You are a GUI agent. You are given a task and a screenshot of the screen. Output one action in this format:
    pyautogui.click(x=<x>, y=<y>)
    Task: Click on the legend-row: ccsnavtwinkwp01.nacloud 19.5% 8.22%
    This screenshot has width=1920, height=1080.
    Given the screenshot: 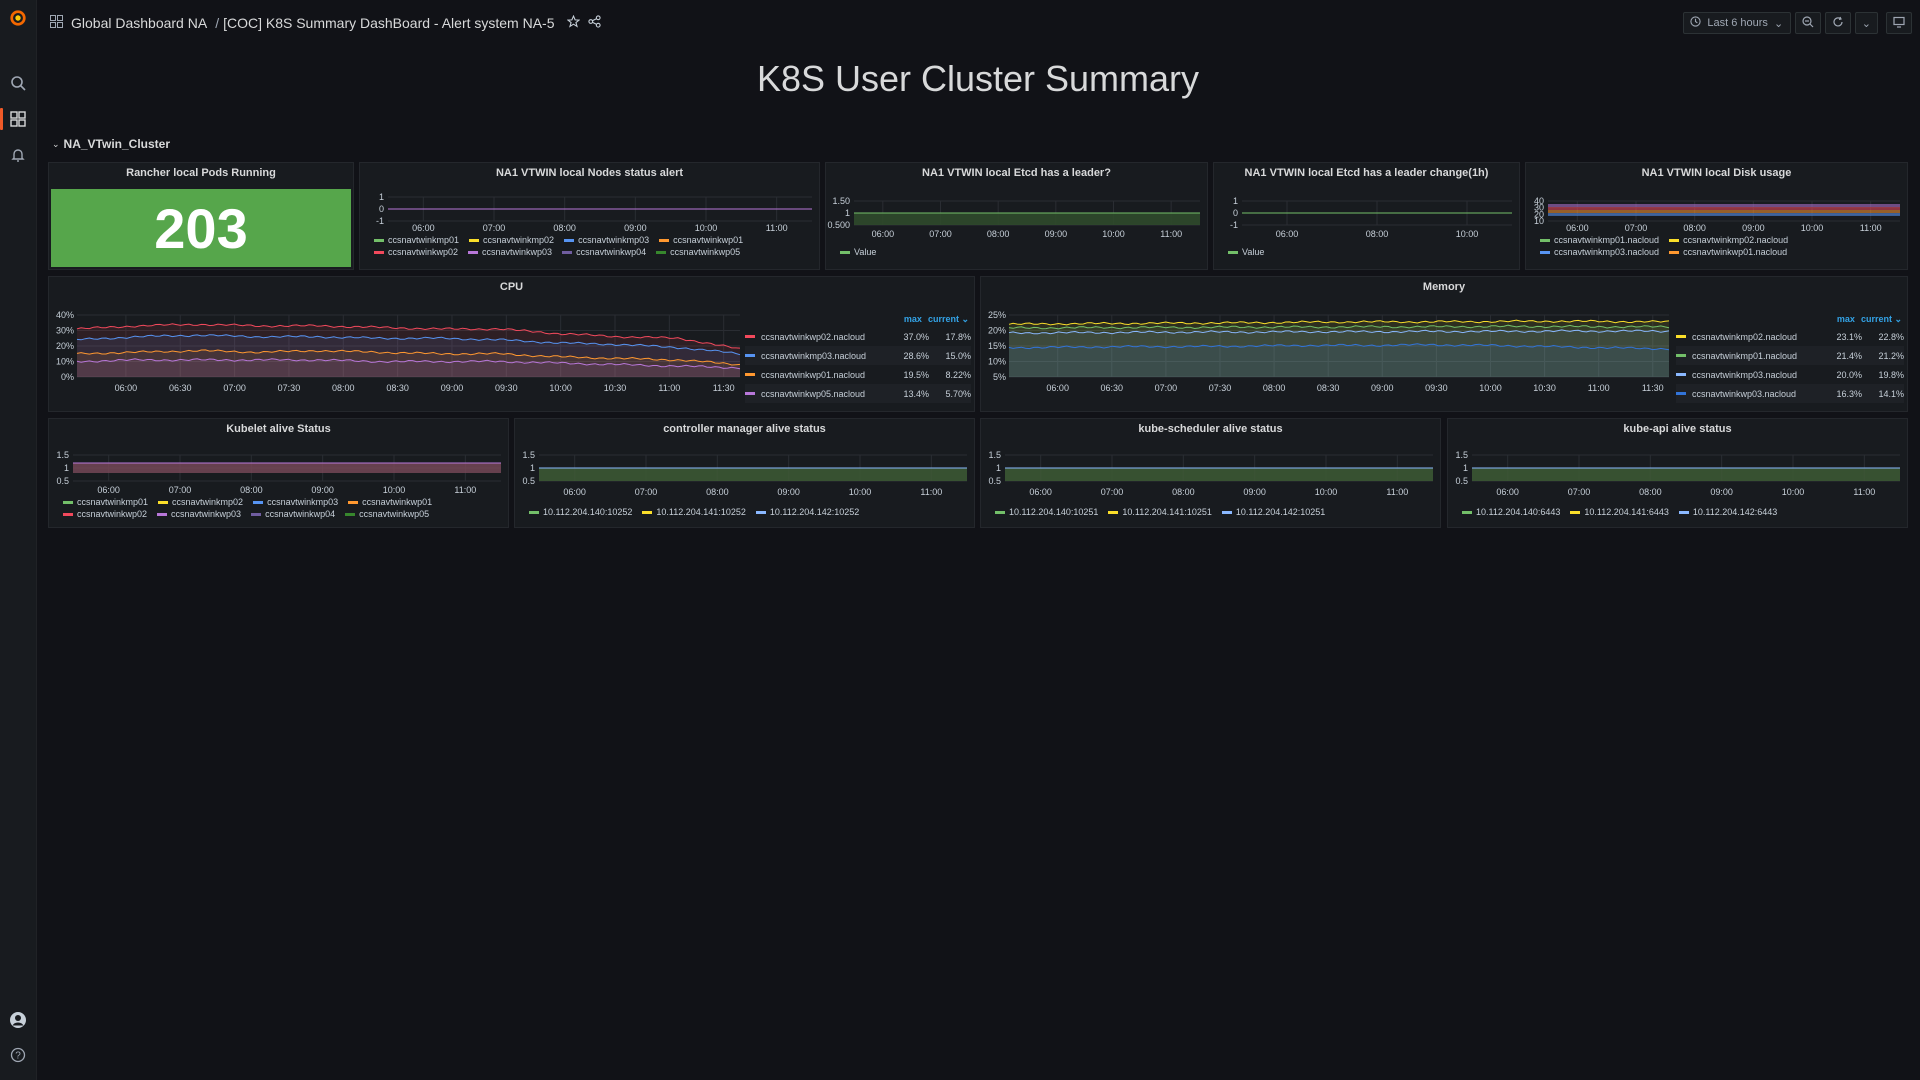 What is the action you would take?
    pyautogui.click(x=858, y=374)
    